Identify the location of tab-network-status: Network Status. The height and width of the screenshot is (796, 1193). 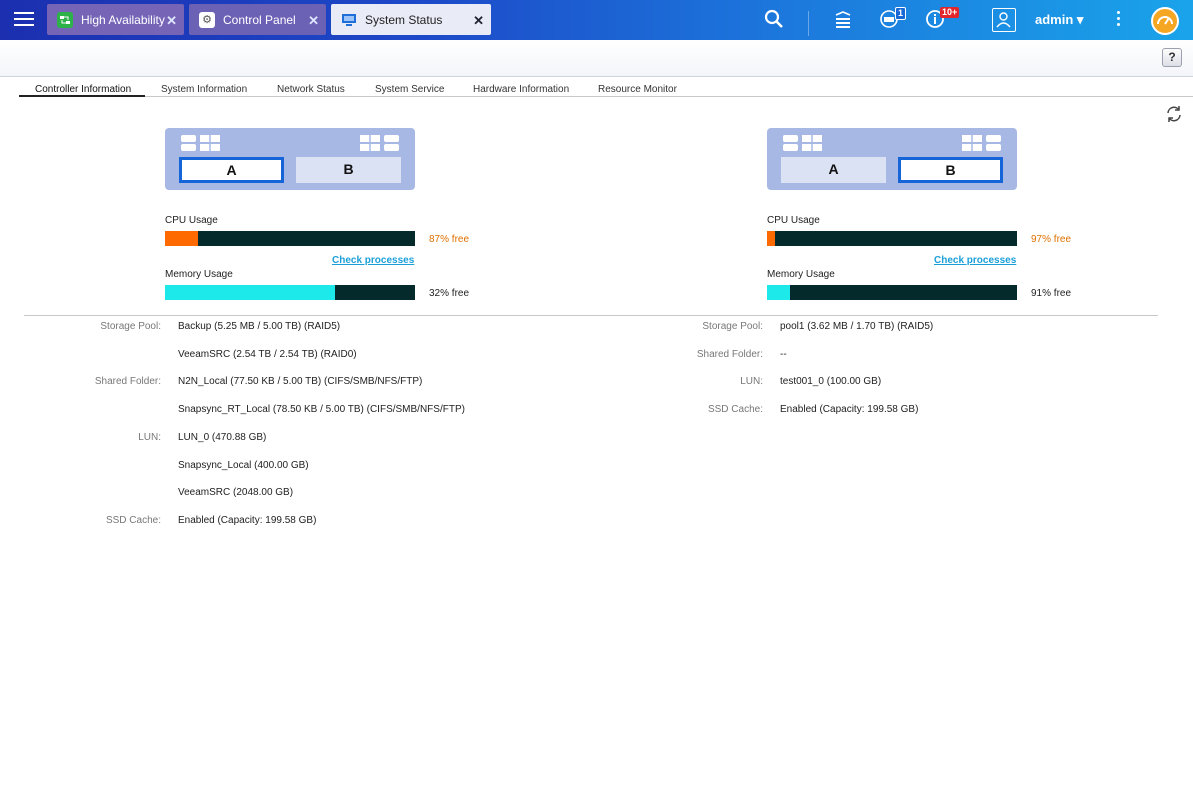
(311, 89).